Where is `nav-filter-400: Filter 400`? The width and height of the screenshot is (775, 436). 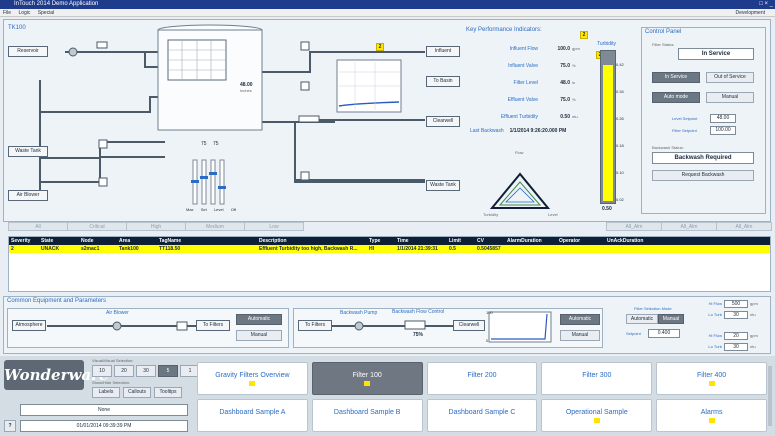 nav-filter-400: Filter 400 is located at coordinates (711, 378).